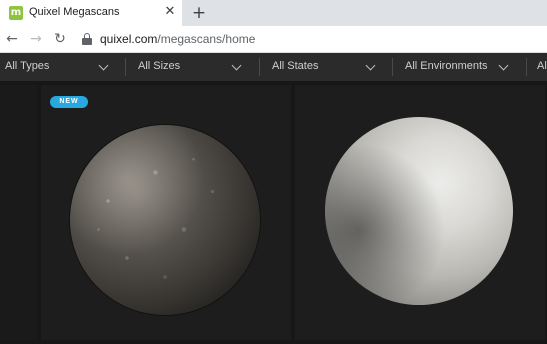 The image size is (547, 344). I want to click on filter-environments-dropdown: All Environments, so click(460, 67).